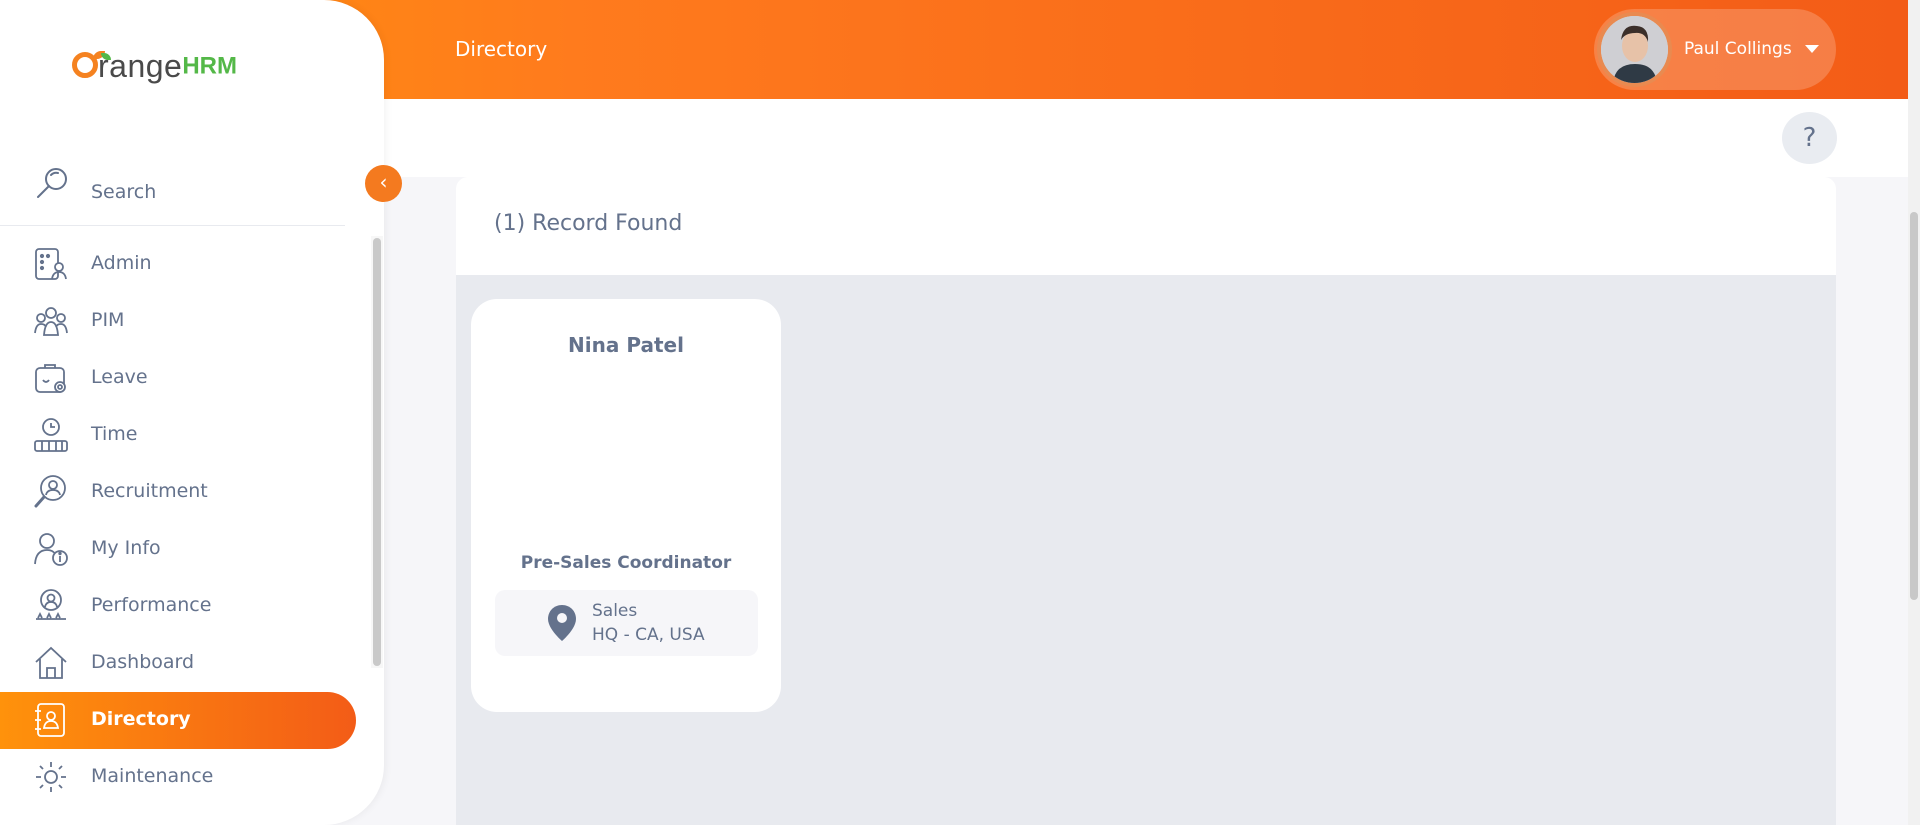 The width and height of the screenshot is (1920, 825). Describe the element at coordinates (626, 623) in the screenshot. I see `employee-location-box: Sales HQ - CA, USA` at that location.